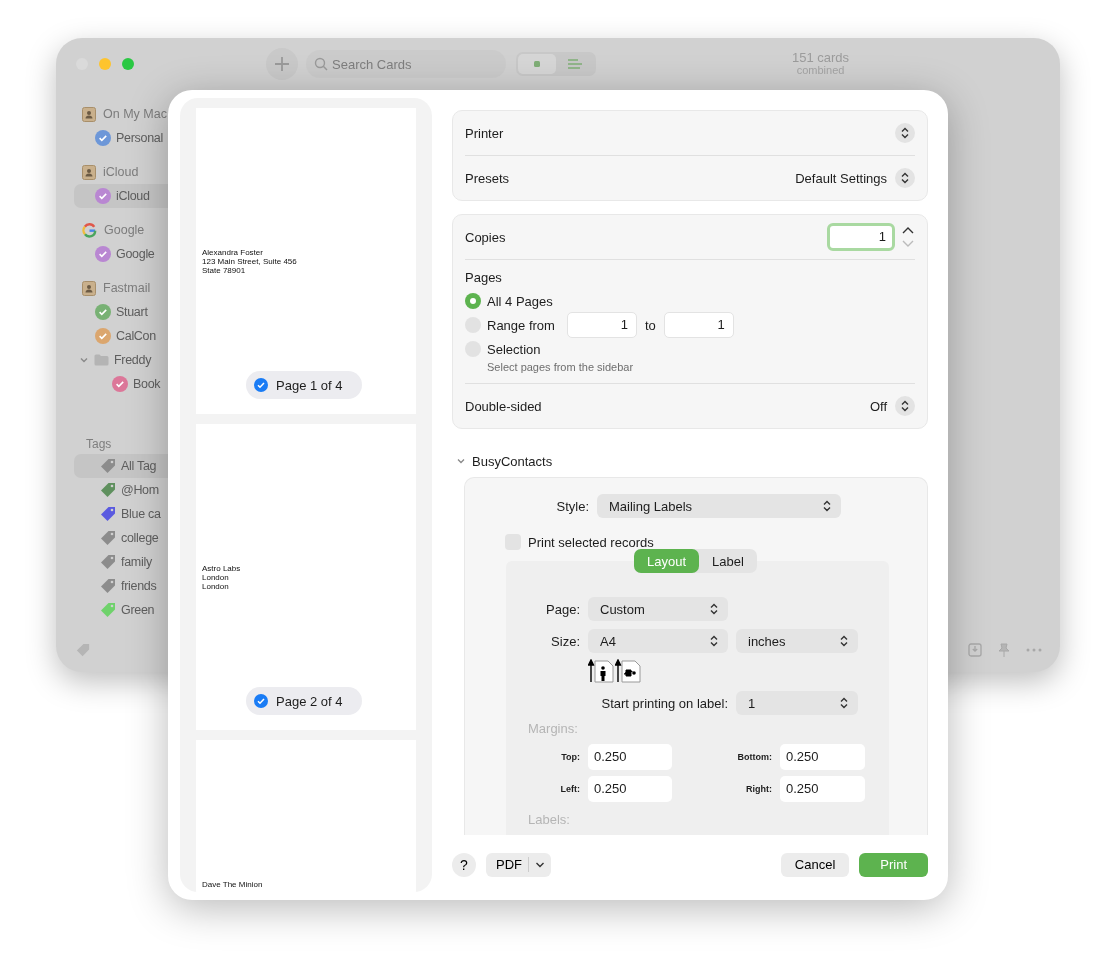 This screenshot has width=1115, height=974. Describe the element at coordinates (487, 178) in the screenshot. I see `presets-label: Presets` at that location.